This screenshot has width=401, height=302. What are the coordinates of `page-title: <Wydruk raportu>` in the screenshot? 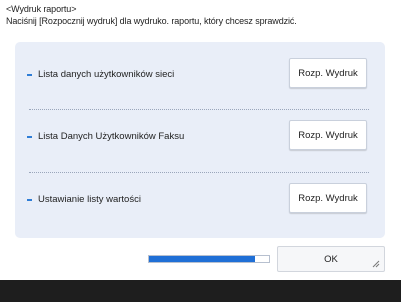 It's located at (41, 9).